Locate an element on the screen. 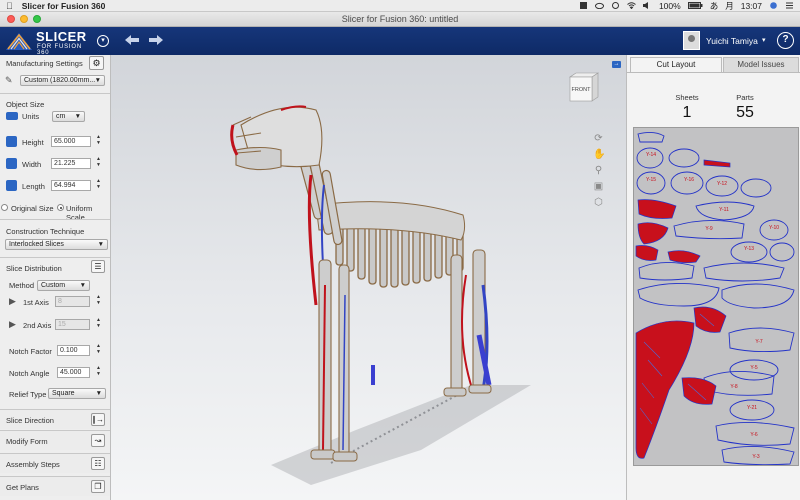  axis2-stepper: ▲ ▼ is located at coordinates (98, 324).